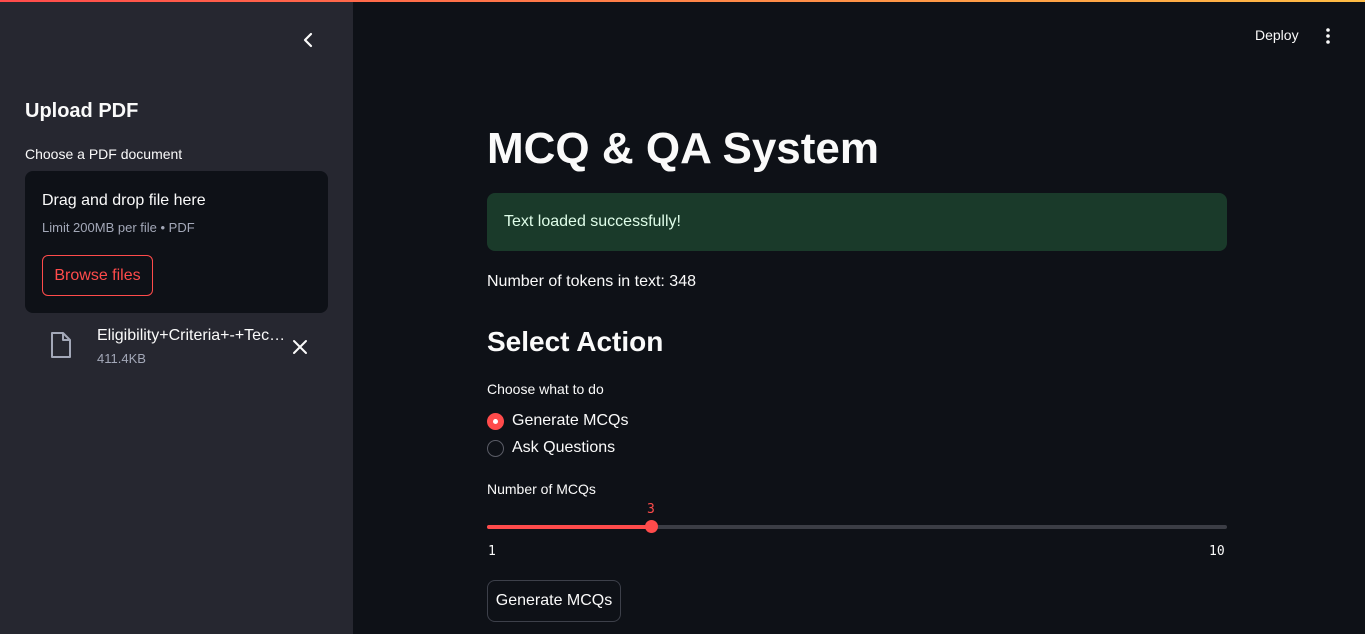 This screenshot has height=634, width=1365. What do you see at coordinates (495, 448) in the screenshot?
I see `radio-button` at bounding box center [495, 448].